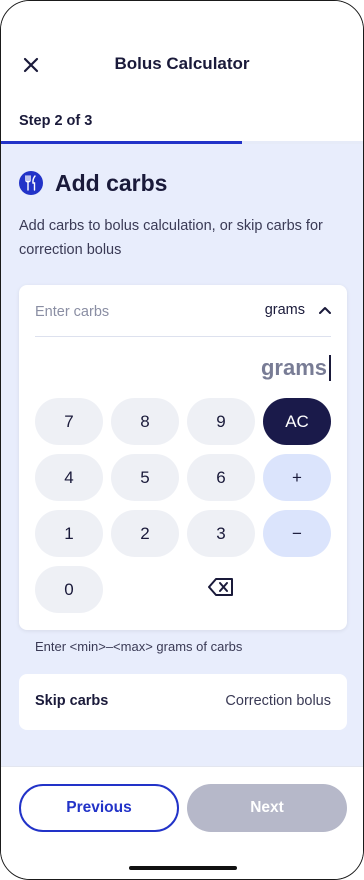 The height and width of the screenshot is (880, 364). Describe the element at coordinates (31, 183) in the screenshot. I see `fork-knife-icon` at that location.